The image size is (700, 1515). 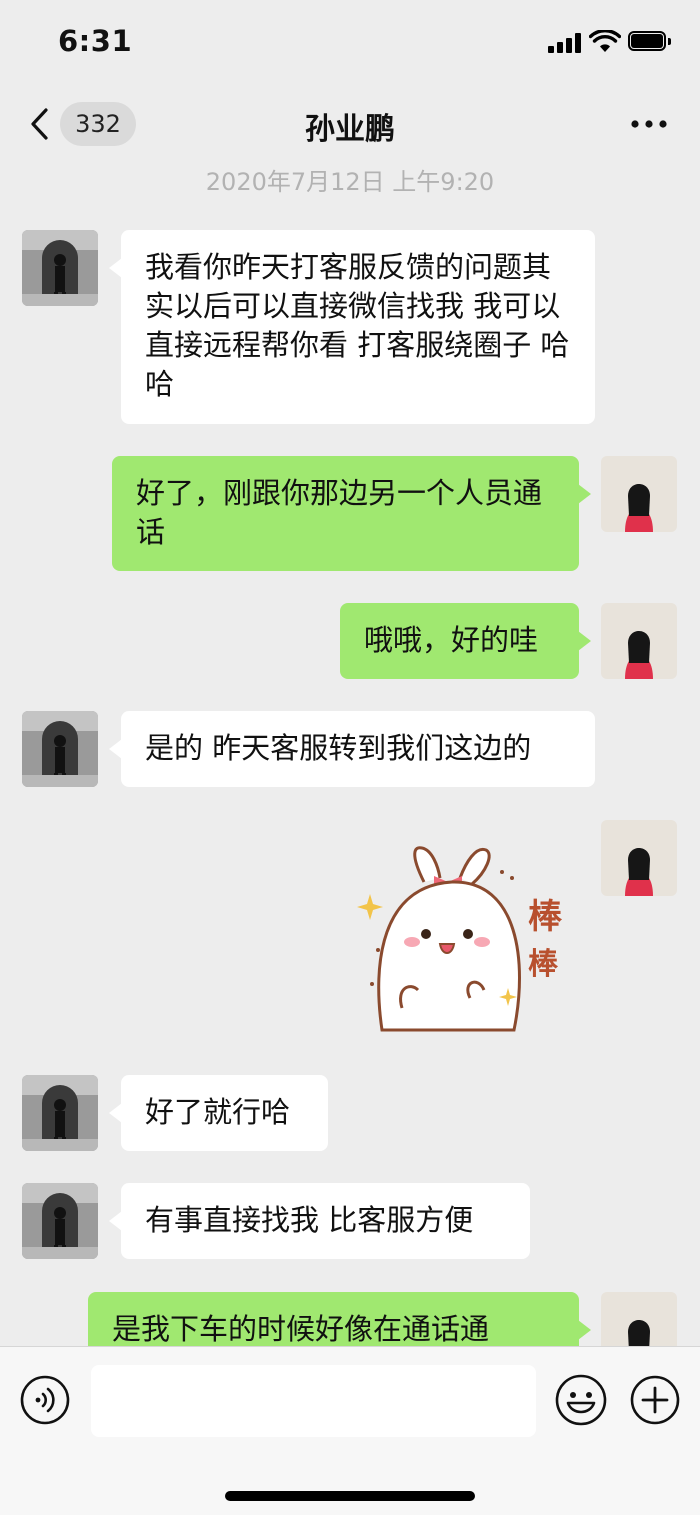 What do you see at coordinates (581, 1400) in the screenshot?
I see `emoji-icon` at bounding box center [581, 1400].